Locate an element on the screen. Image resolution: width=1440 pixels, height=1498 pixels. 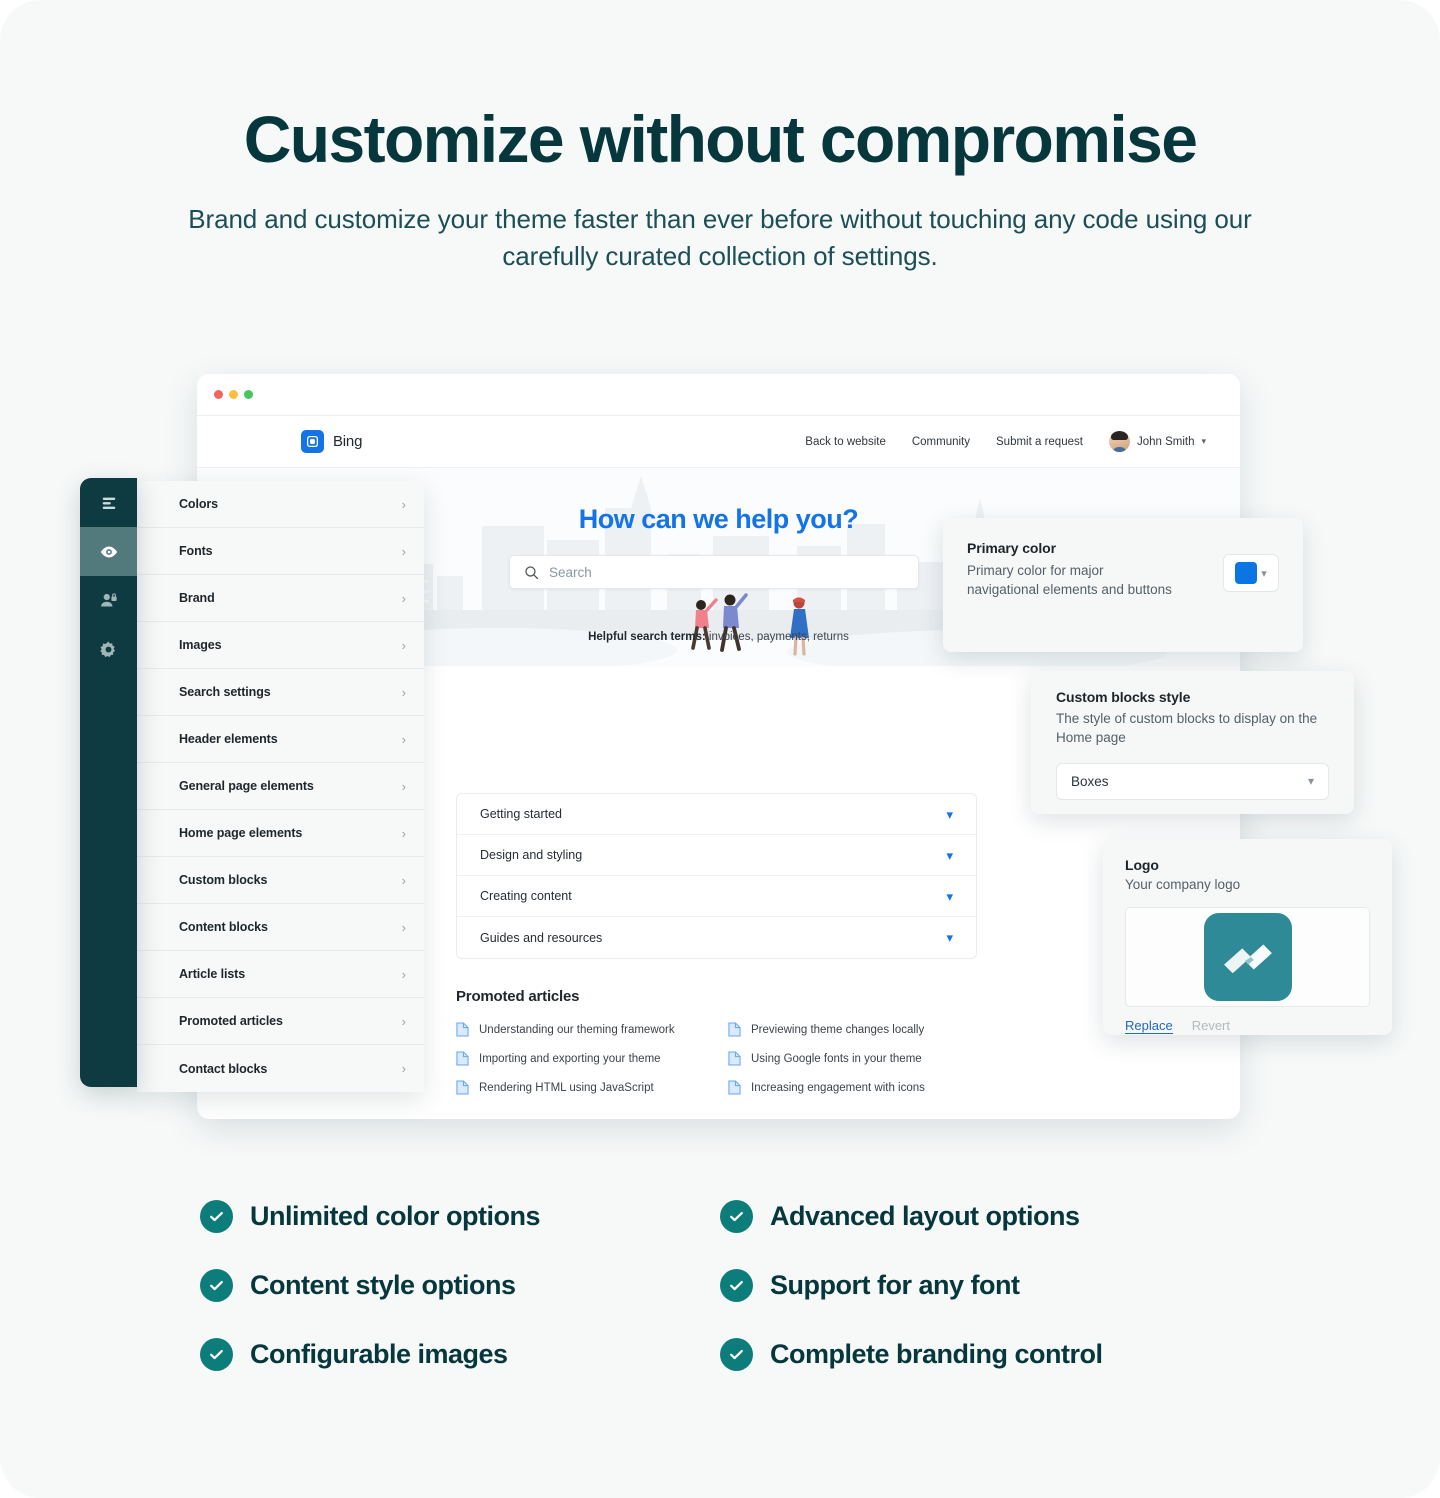
menu-item-promoted-articles: Promoted articles › is located at coordinates (280, 1021).